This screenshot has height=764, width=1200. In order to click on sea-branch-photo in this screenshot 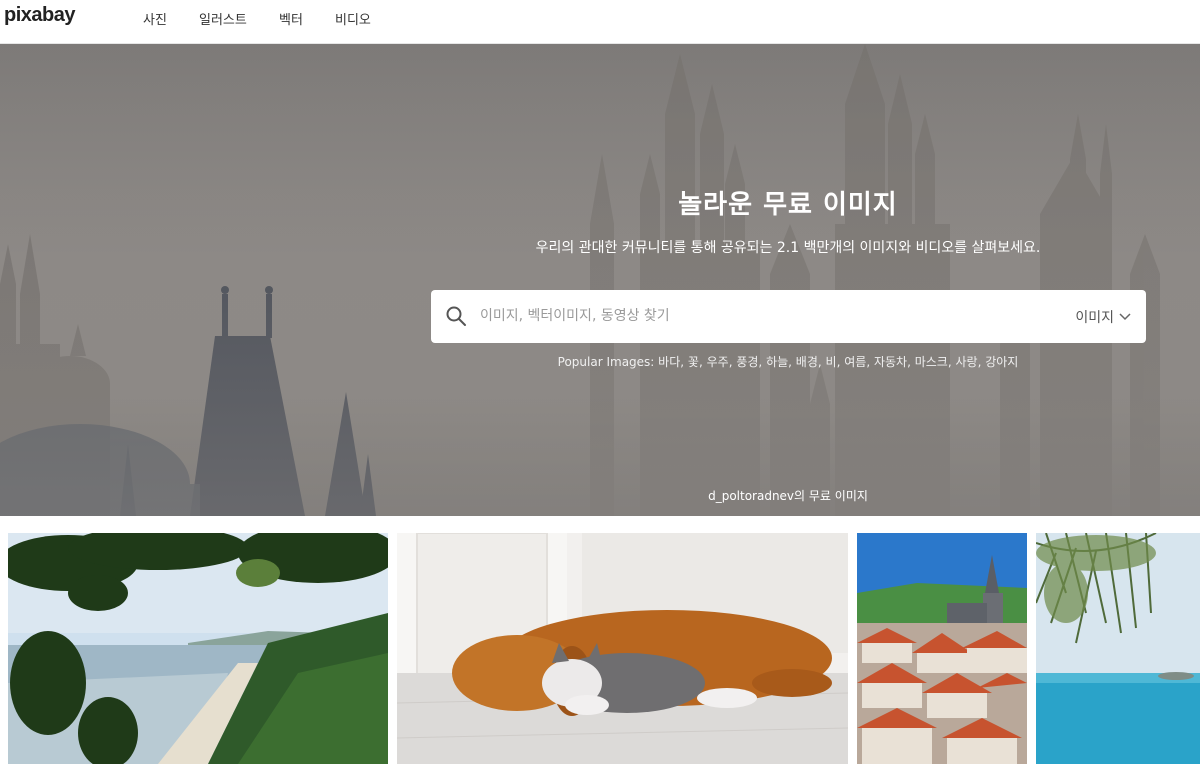, I will do `click(1118, 648)`.